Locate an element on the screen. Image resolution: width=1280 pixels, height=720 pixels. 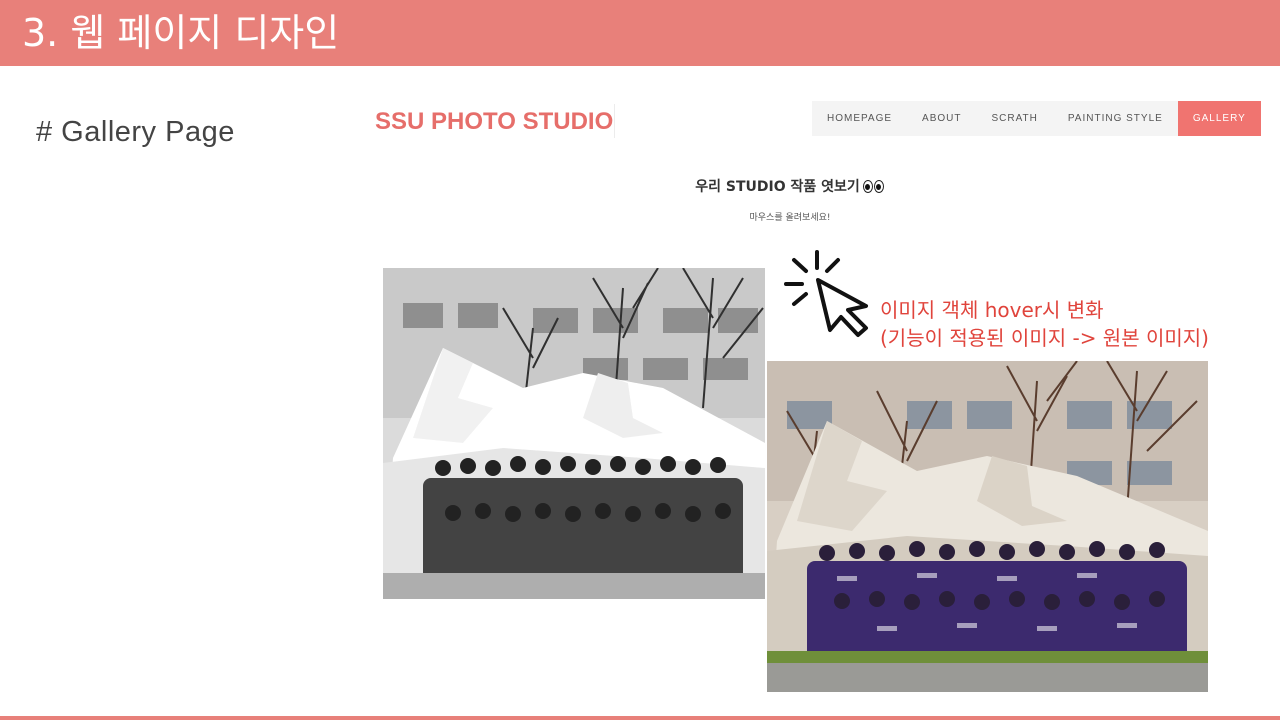
cursor-click-icon is located at coordinates (830, 294).